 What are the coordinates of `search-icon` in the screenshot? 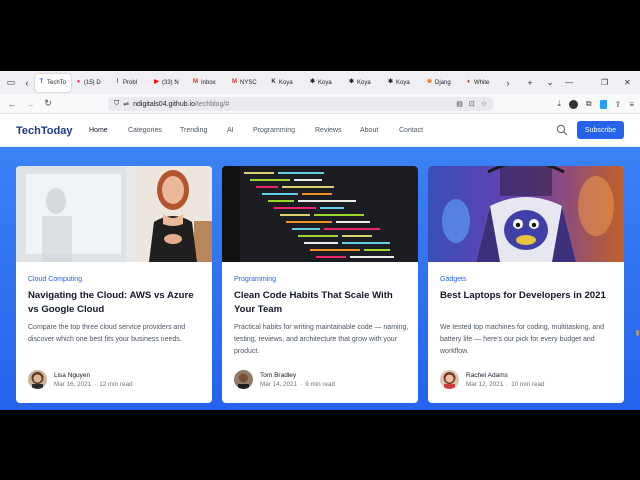 It's located at (562, 130).